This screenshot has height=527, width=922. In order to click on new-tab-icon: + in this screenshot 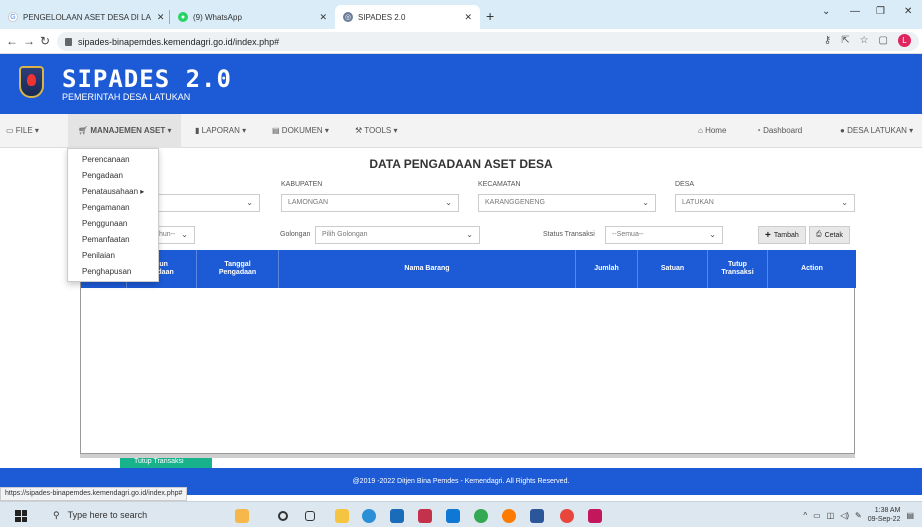, I will do `click(490, 16)`.